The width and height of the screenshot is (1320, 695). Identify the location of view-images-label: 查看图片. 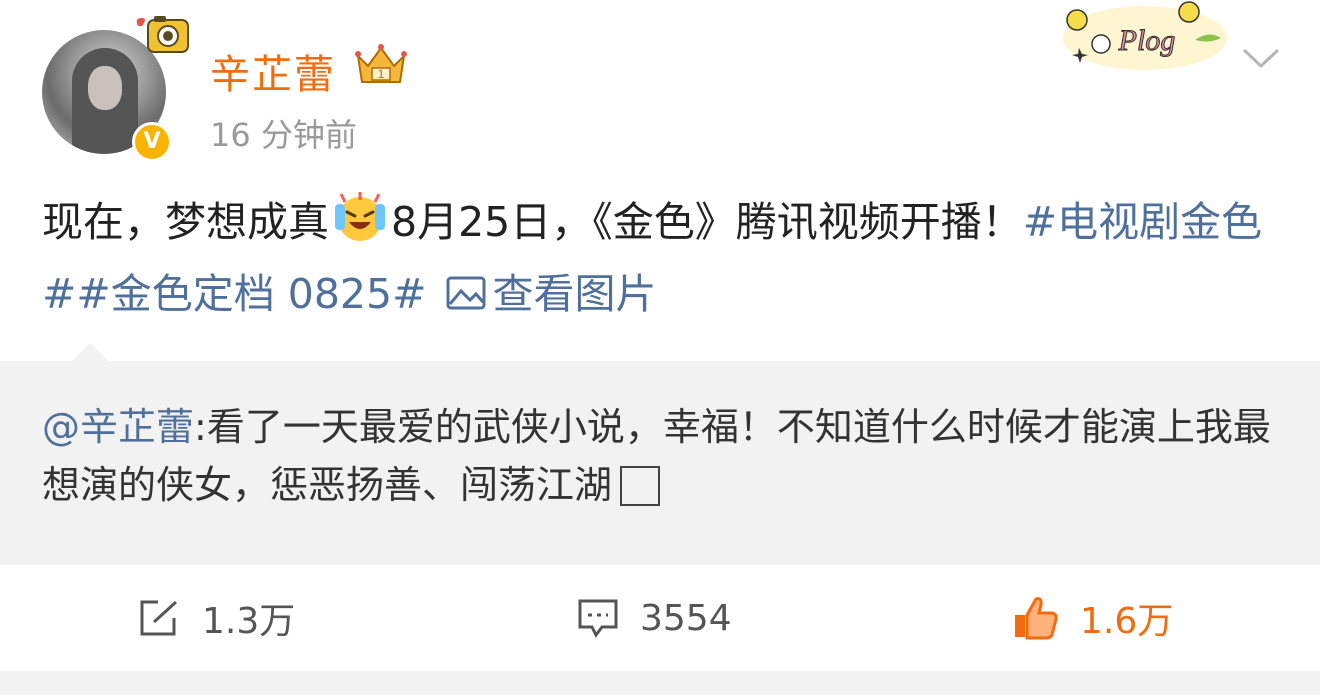
(574, 294).